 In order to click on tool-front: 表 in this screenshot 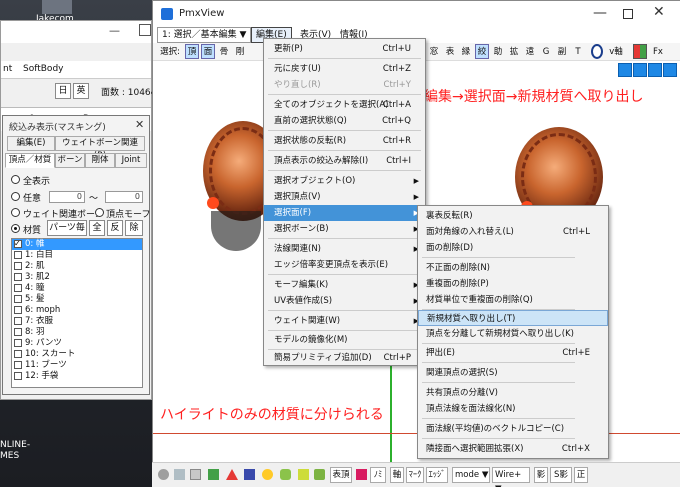, I will do `click(450, 51)`.